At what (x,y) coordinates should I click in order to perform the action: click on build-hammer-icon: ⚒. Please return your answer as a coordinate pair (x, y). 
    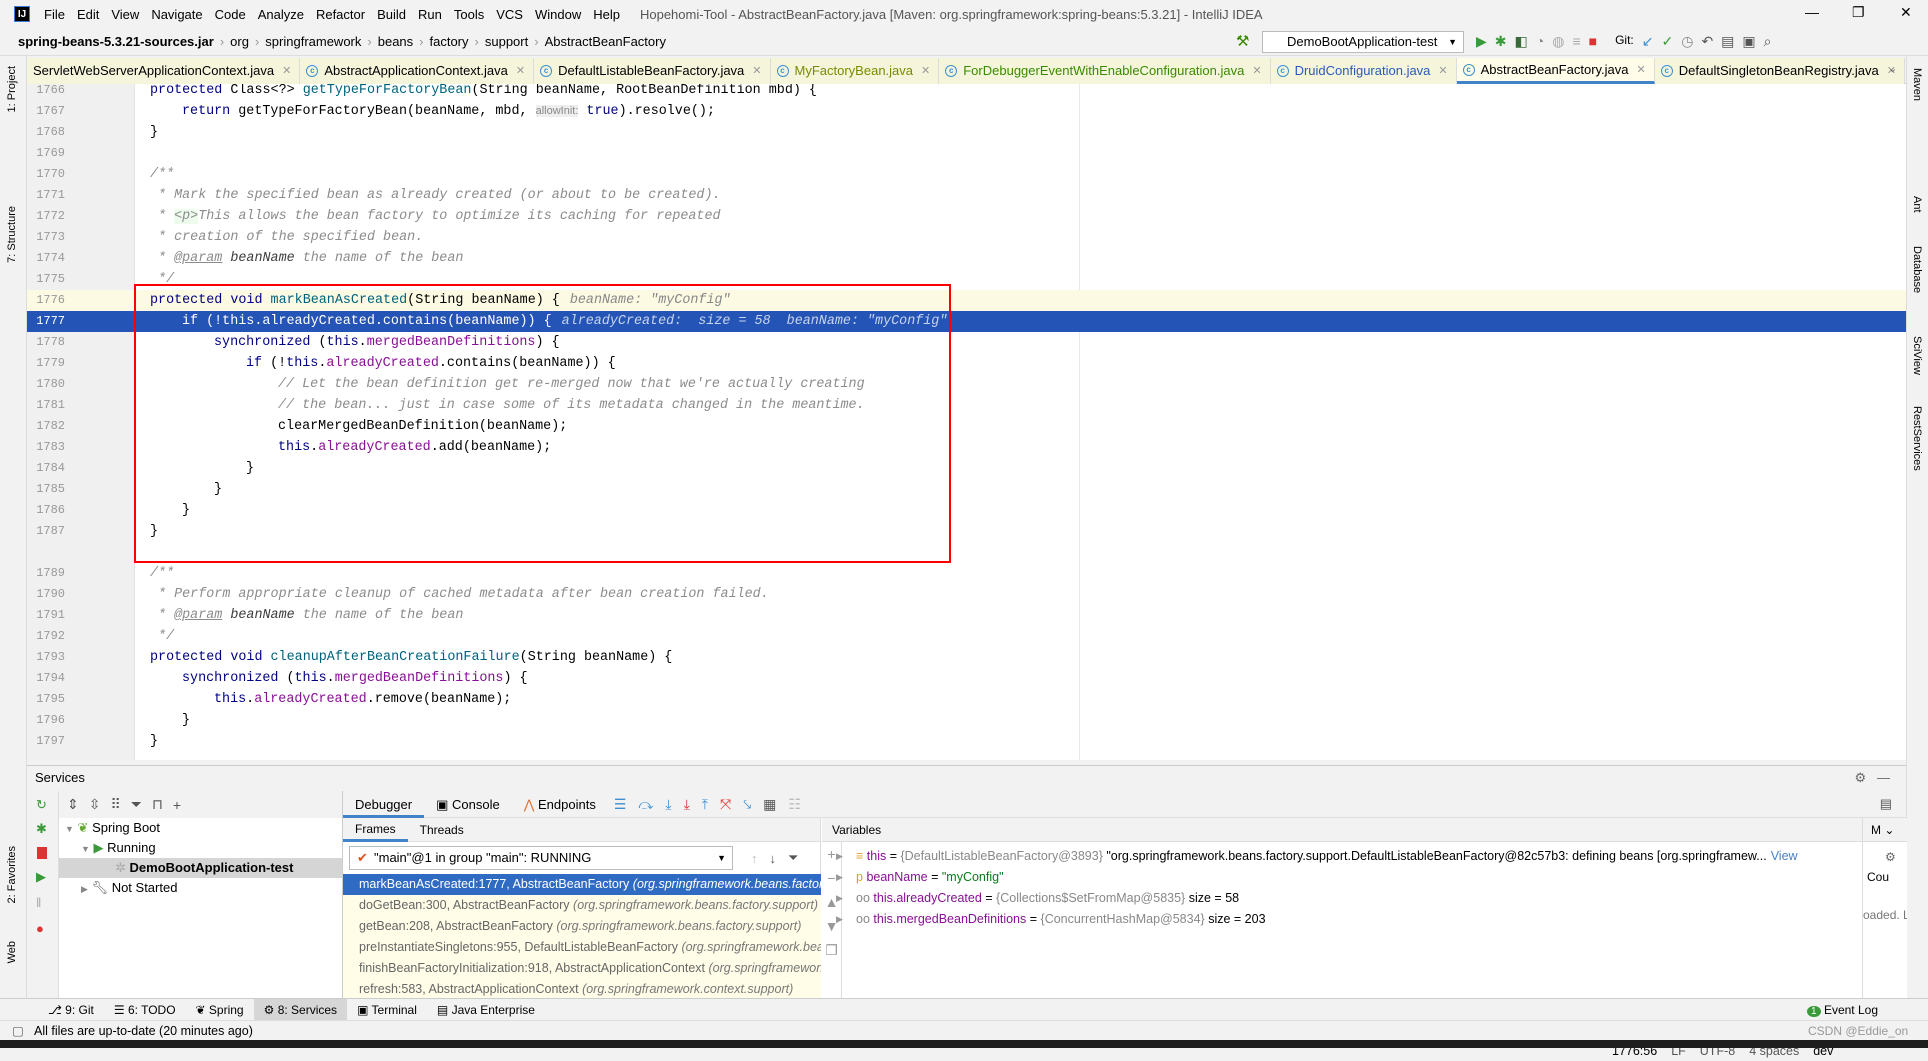
    Looking at the image, I should click on (1242, 41).